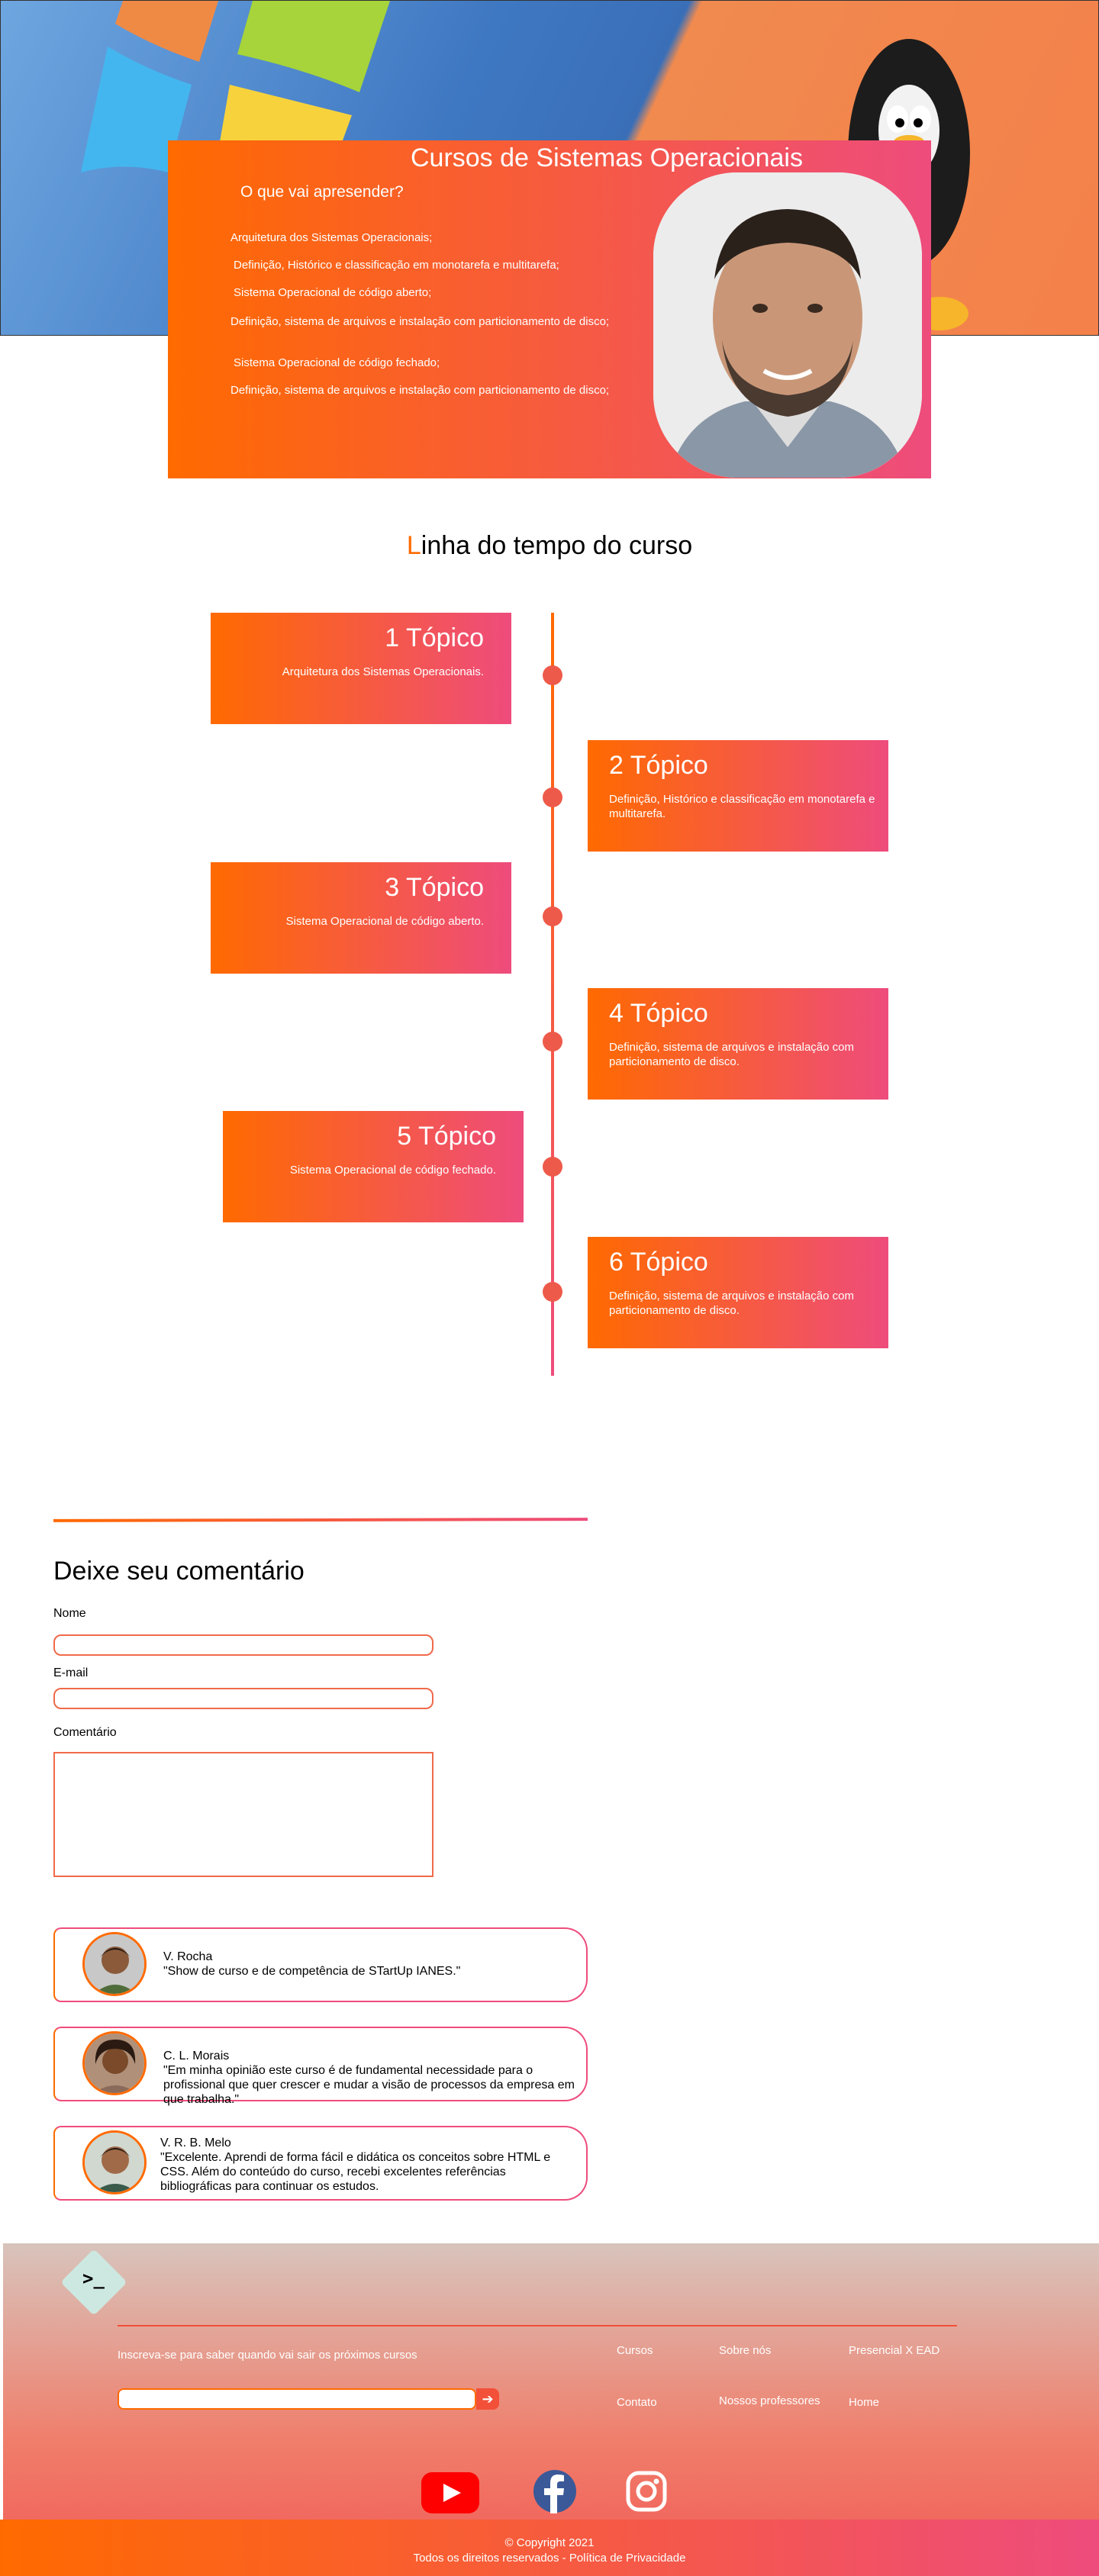  What do you see at coordinates (392, 1170) in the screenshot?
I see `topic-description: Sistema Operacional de código fechado.` at bounding box center [392, 1170].